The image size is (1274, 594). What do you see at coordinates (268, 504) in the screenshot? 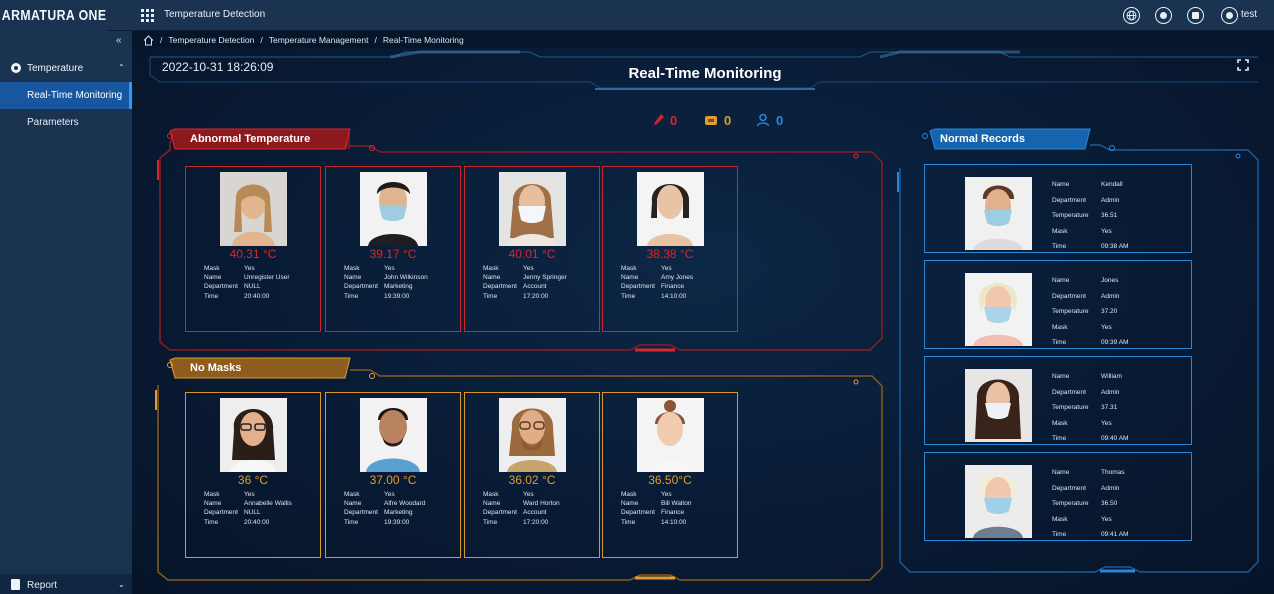
I see `name-value: Annabelle Wallis` at bounding box center [268, 504].